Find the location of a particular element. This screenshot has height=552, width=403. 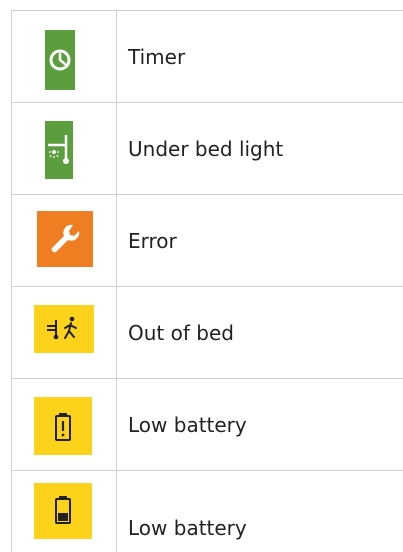

legend-label: Error is located at coordinates (152, 240).